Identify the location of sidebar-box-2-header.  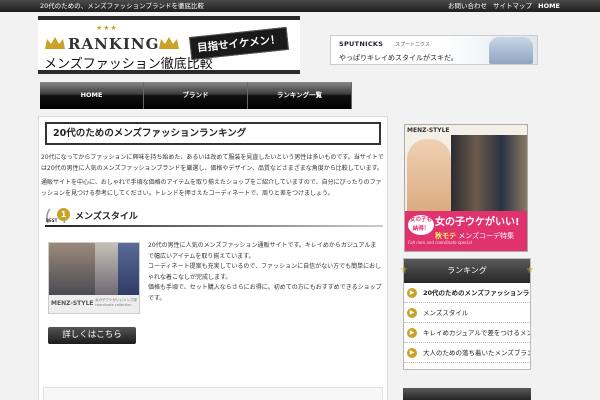
(467, 394).